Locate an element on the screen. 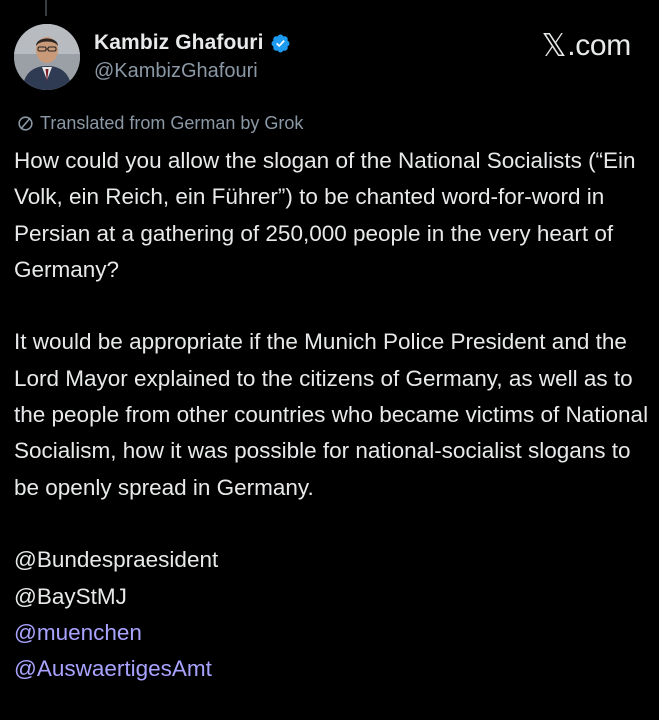 The height and width of the screenshot is (720, 659). translation-note-text: Translated from German by Grok is located at coordinates (172, 123).